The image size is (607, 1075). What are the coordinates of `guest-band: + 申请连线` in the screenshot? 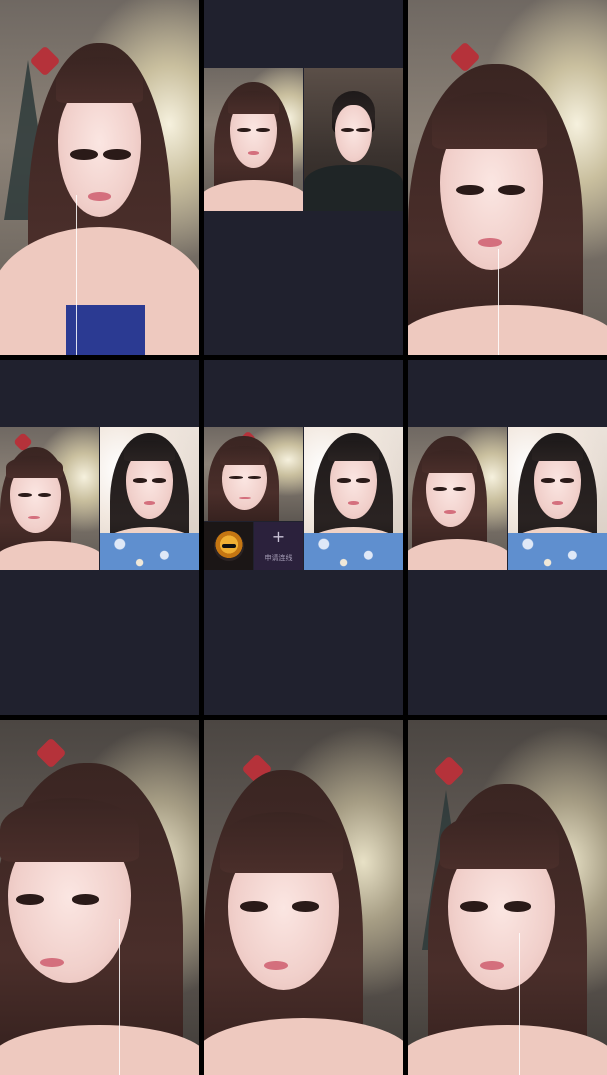 It's located at (303, 498).